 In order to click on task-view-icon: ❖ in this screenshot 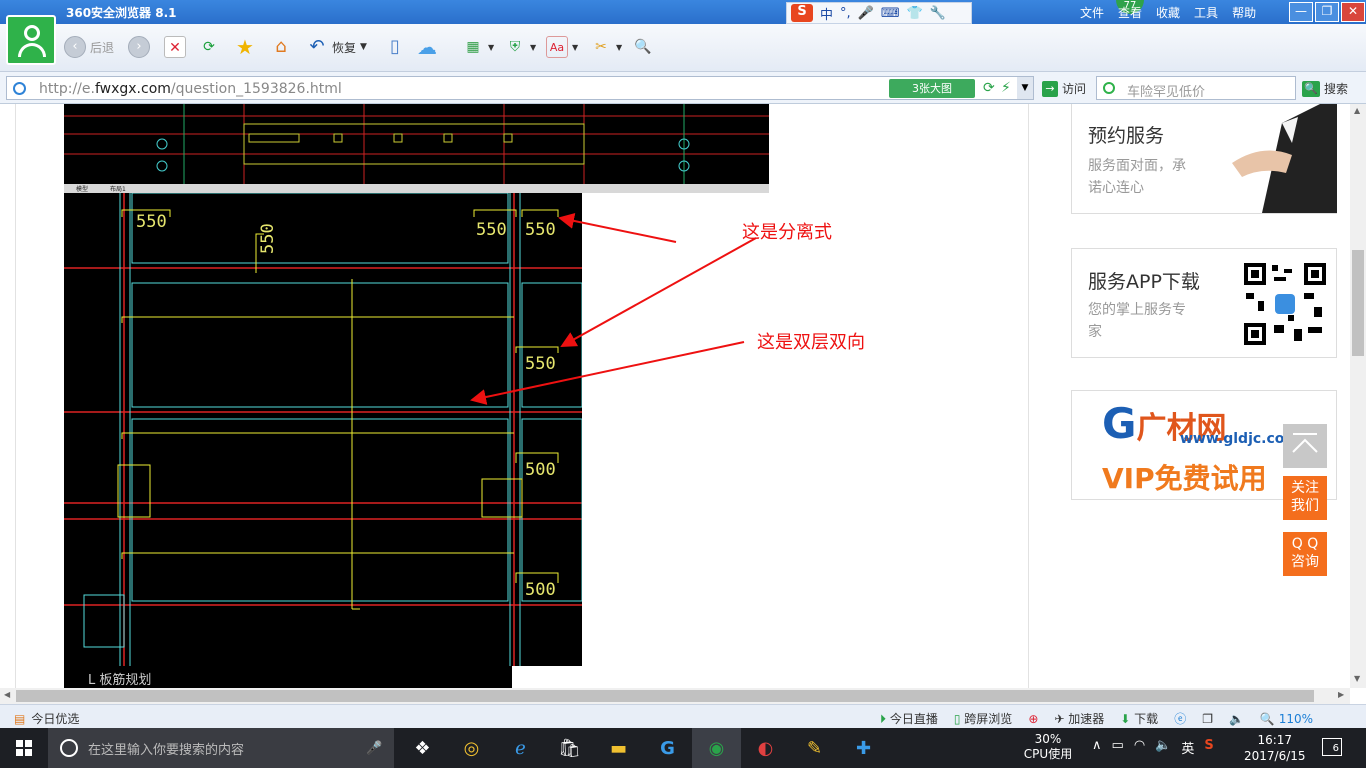, I will do `click(422, 748)`.